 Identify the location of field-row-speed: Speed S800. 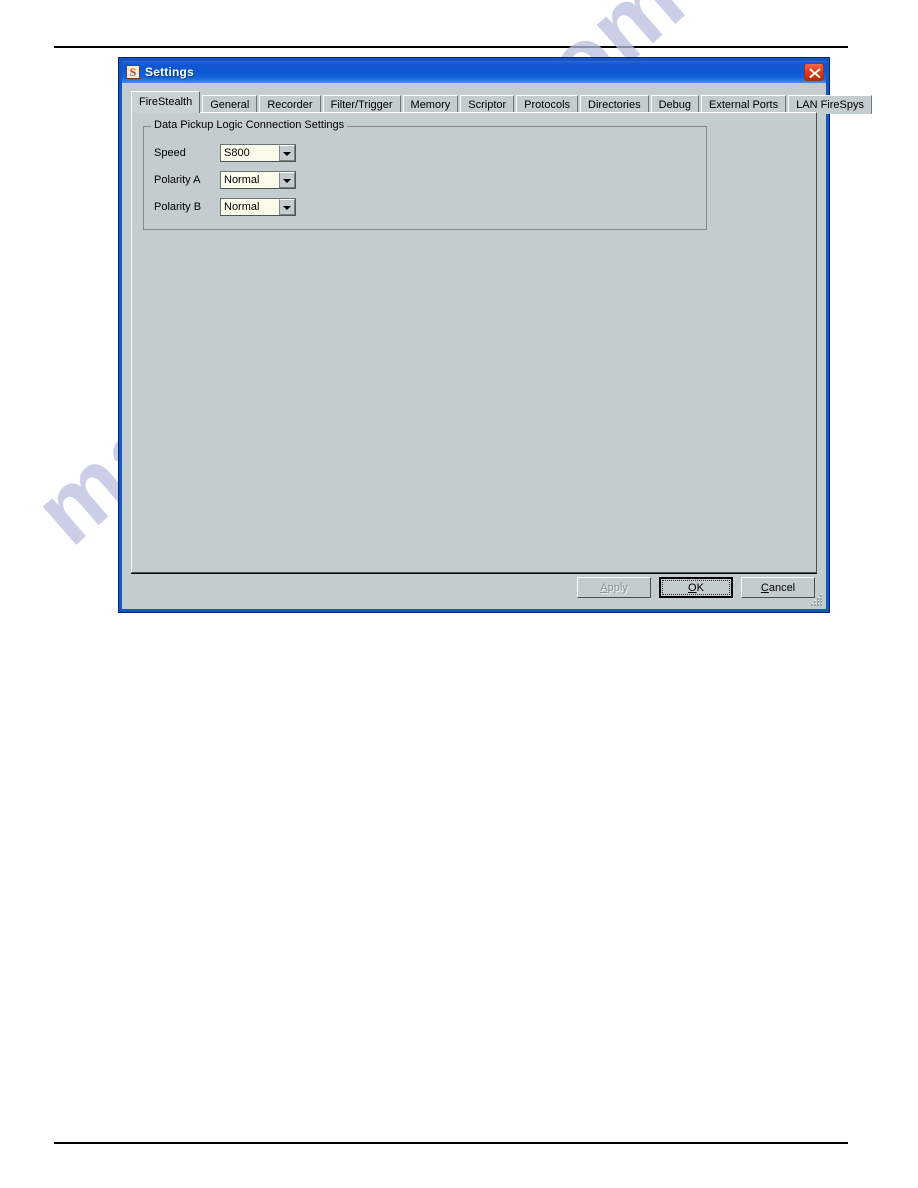
(225, 153).